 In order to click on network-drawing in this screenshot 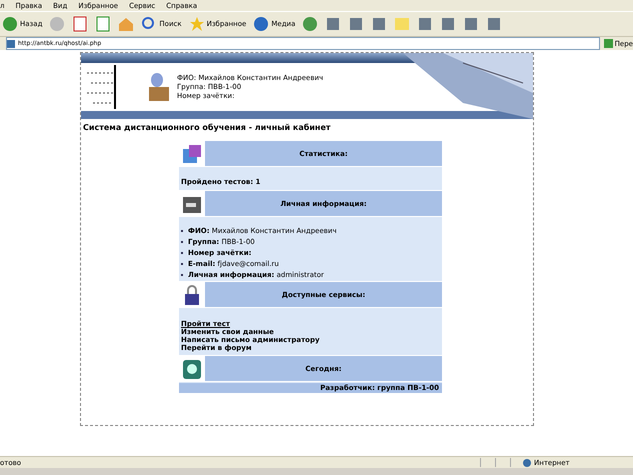, I will do `click(101, 87)`.